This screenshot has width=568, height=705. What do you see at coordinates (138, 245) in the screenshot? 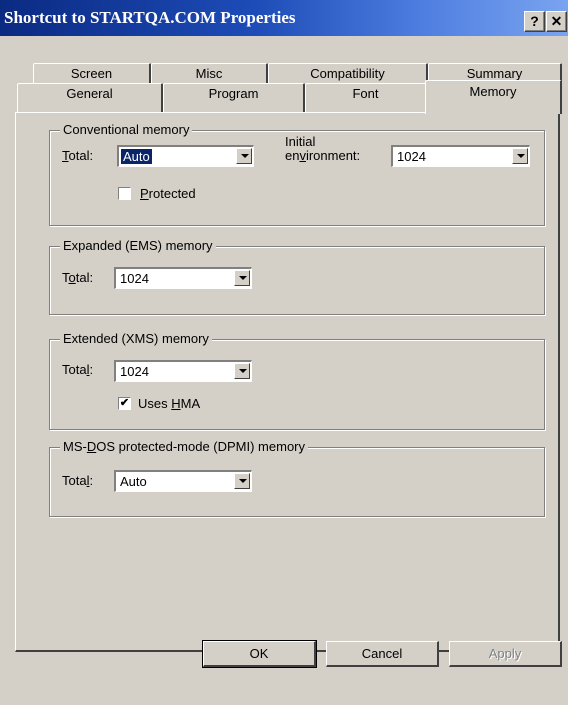
I see `expanded-memory-label: Expanded (EMS) memory` at bounding box center [138, 245].